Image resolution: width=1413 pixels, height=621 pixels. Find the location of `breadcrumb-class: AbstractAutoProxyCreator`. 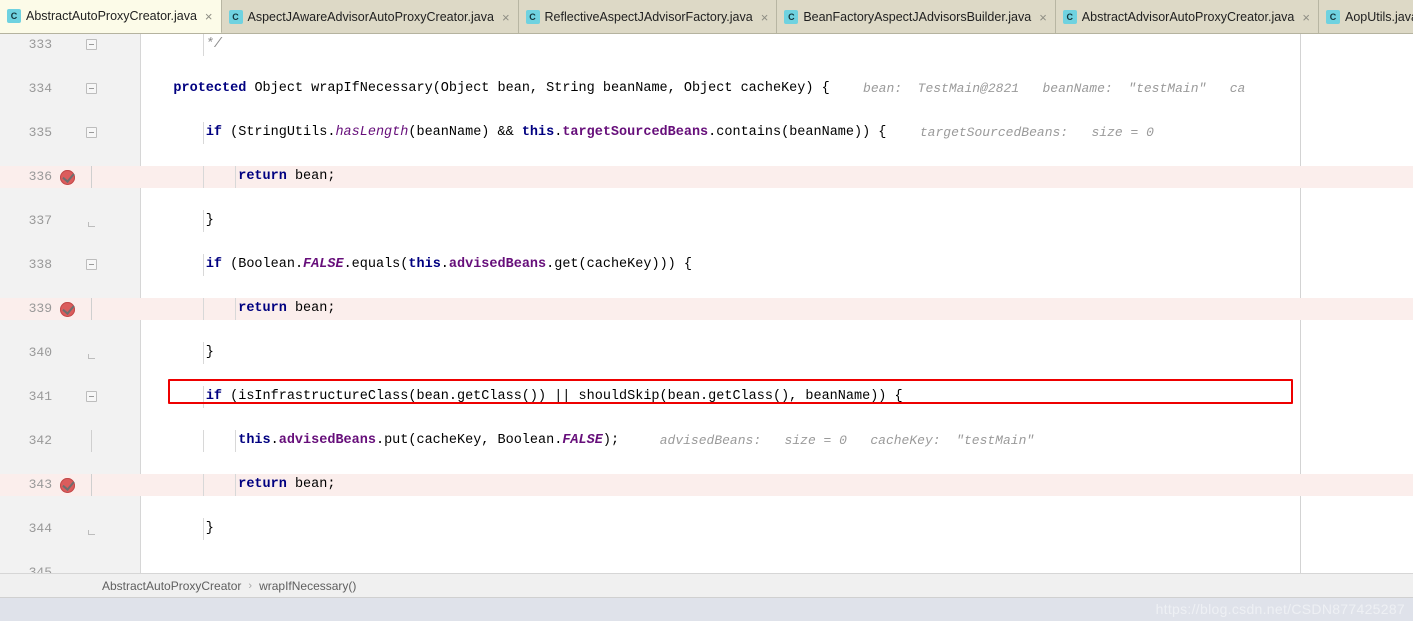

breadcrumb-class: AbstractAutoProxyCreator is located at coordinates (171, 586).